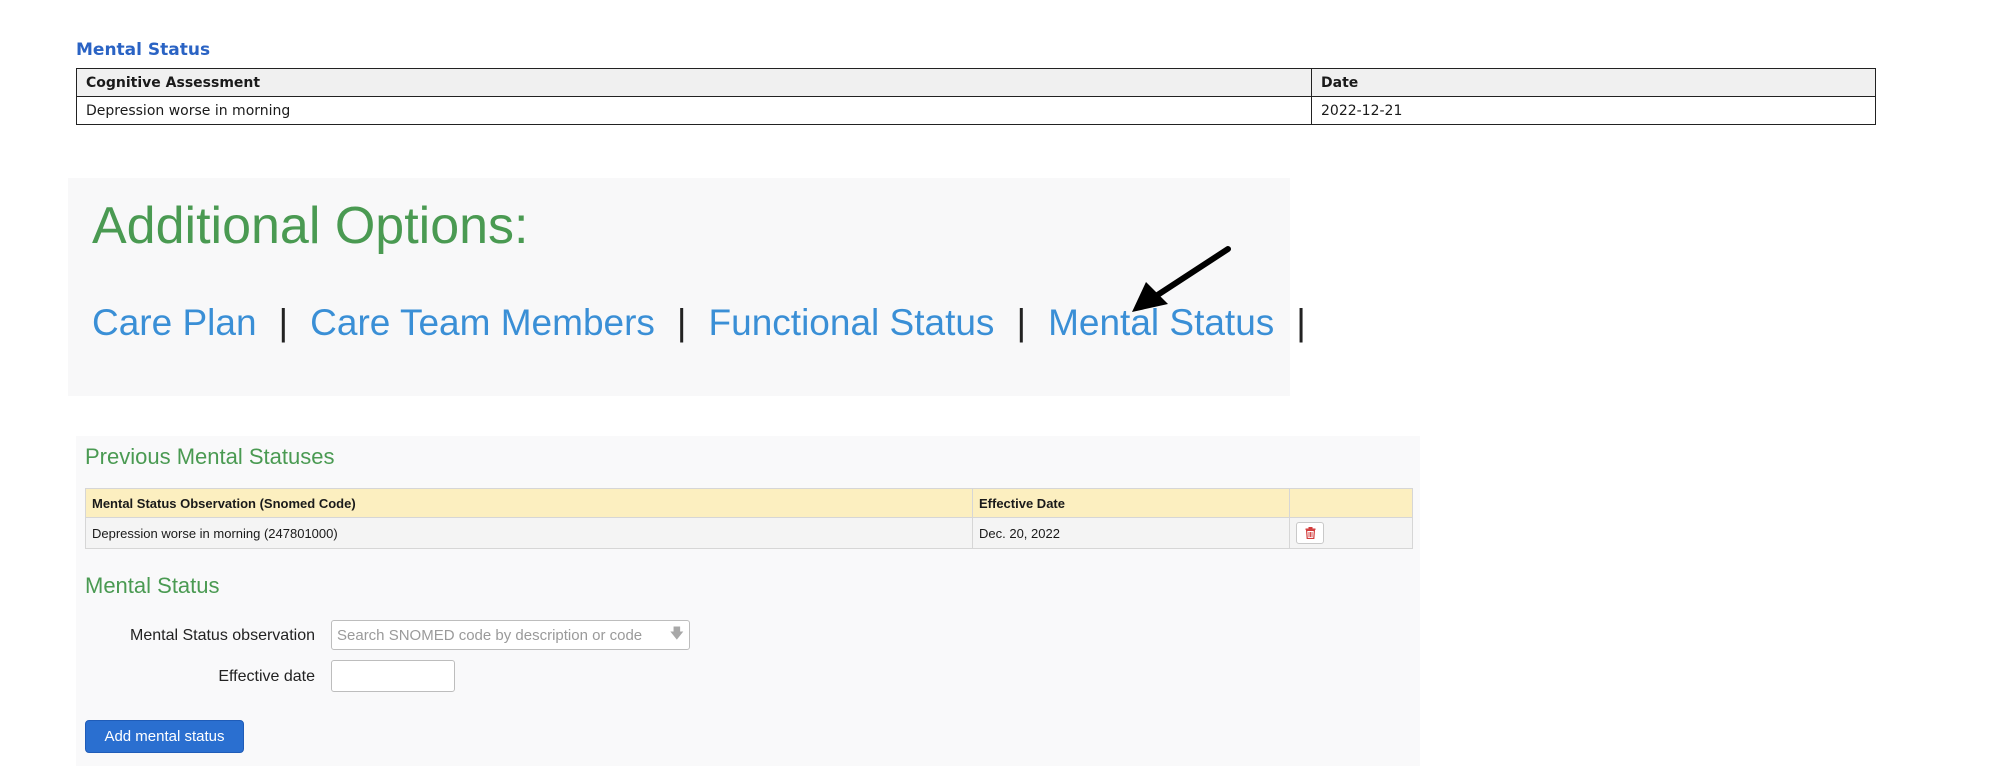 This screenshot has width=1996, height=776. I want to click on delete-button, so click(1310, 533).